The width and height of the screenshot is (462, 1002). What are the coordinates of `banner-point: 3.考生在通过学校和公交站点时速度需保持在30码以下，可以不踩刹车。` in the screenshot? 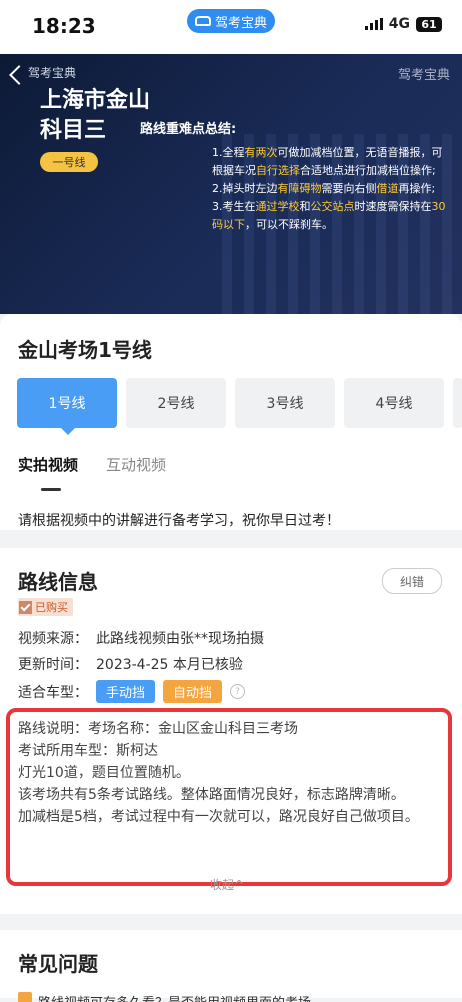 It's located at (329, 215).